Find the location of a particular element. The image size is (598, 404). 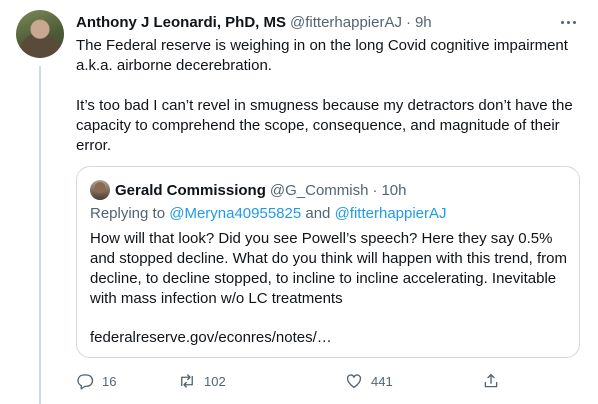

quoted-author-handle: @G_Commish is located at coordinates (319, 190).